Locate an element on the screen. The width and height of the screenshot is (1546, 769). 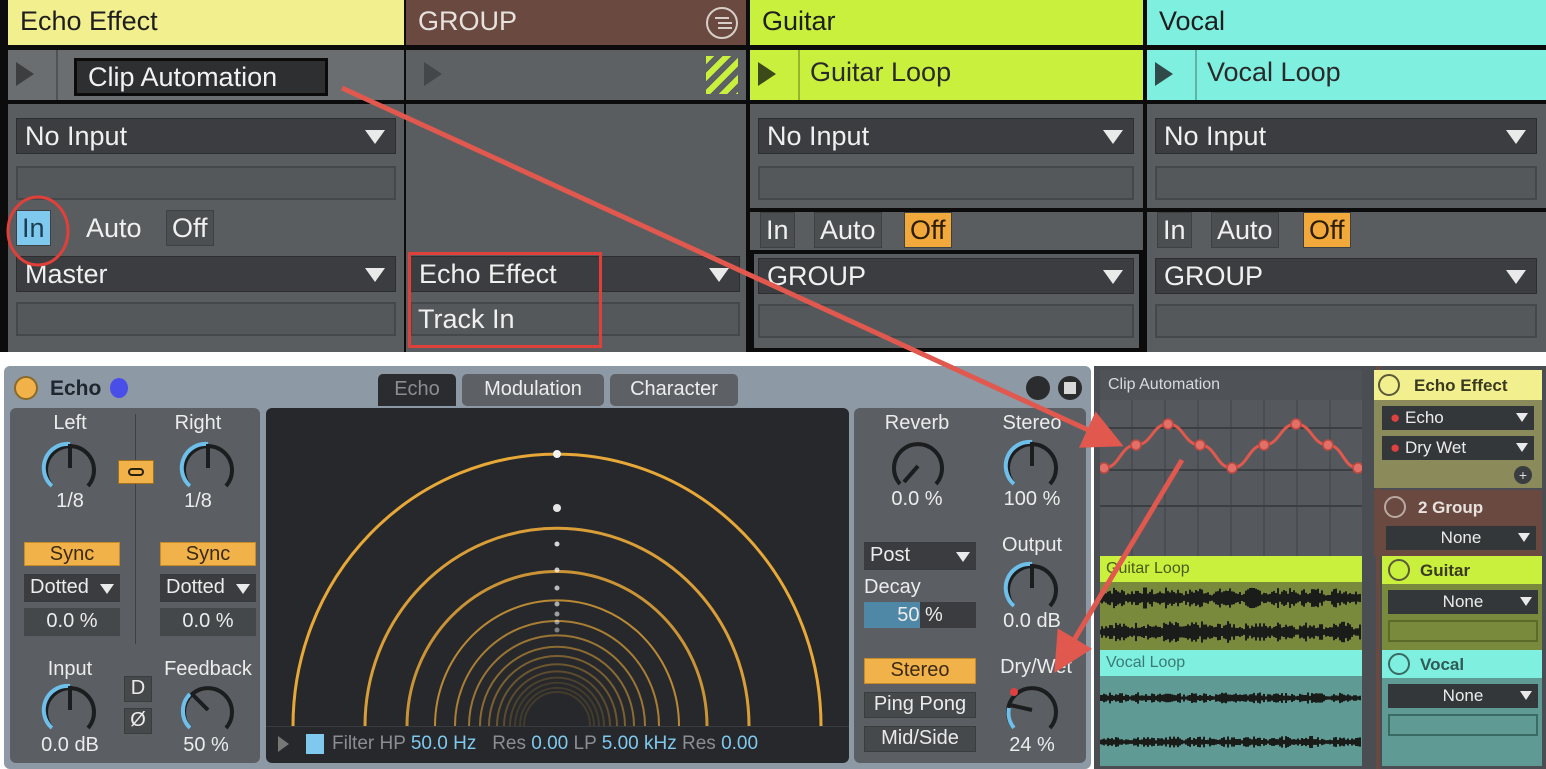
decay-slider: 50 % is located at coordinates (920, 615).